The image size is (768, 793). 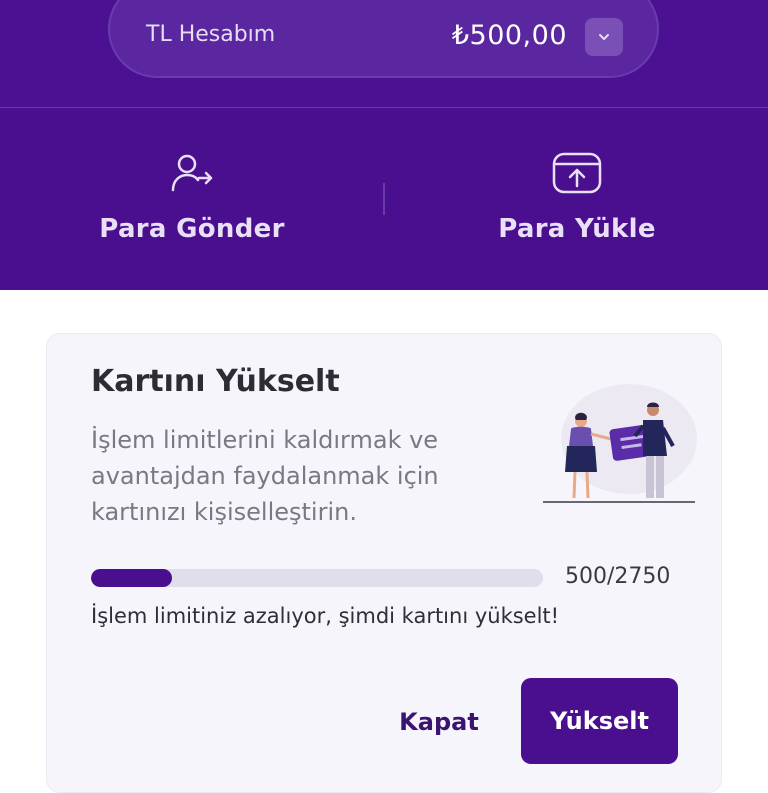 I want to click on account-balance: ₺500,00, so click(x=509, y=35).